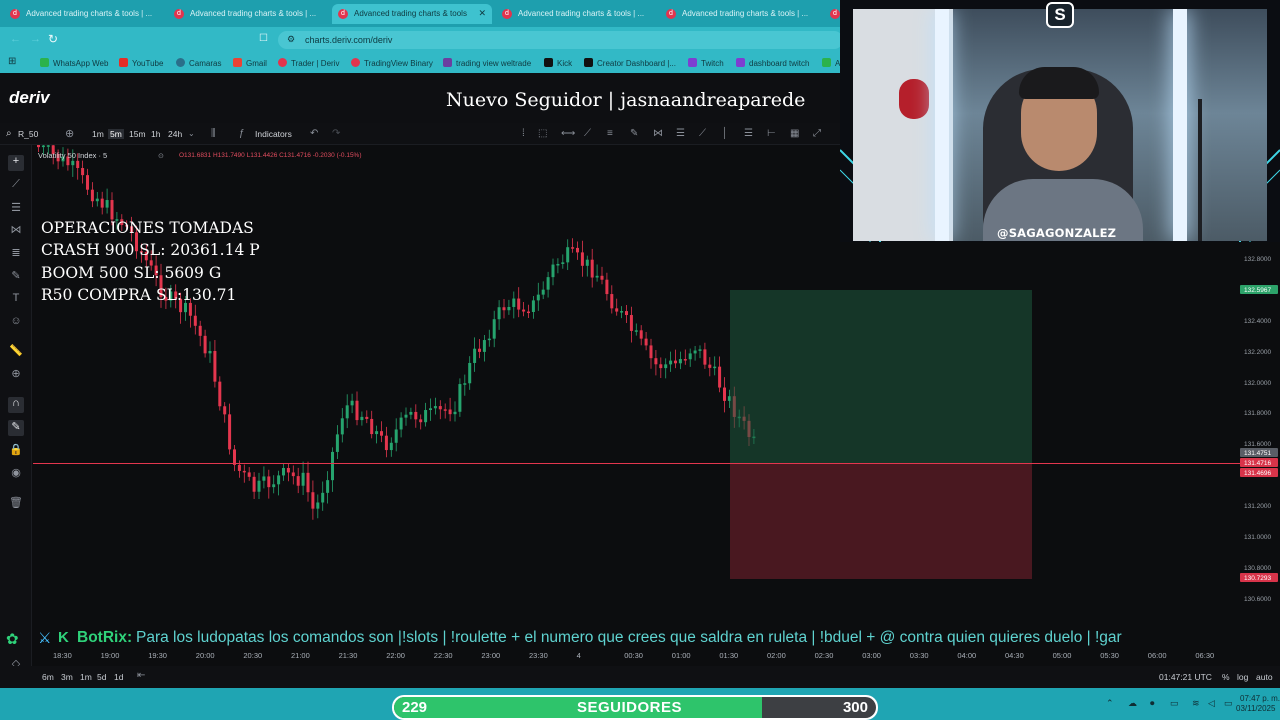 The image size is (1280, 720). Describe the element at coordinates (141, 63) in the screenshot. I see `bookmark-youtube: YouTube` at that location.